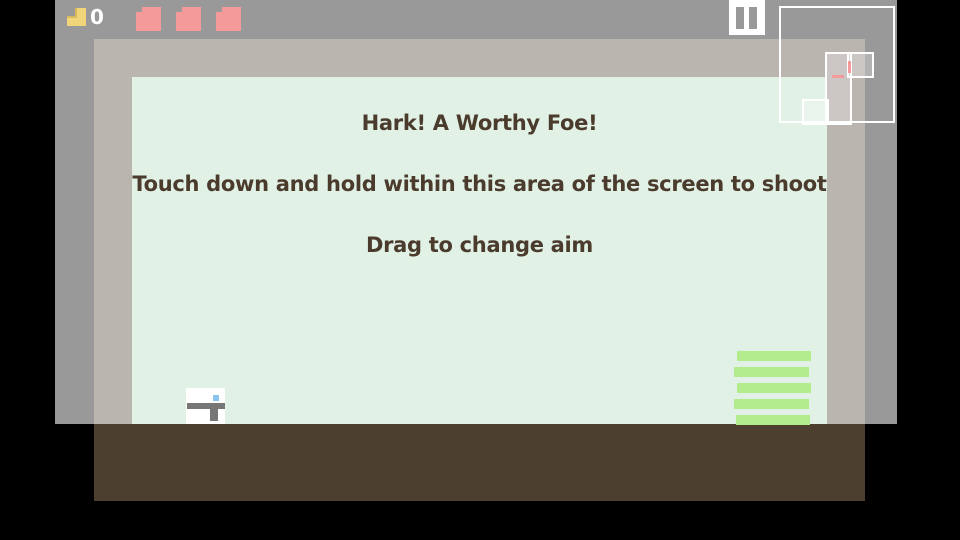 This screenshot has width=960, height=540. What do you see at coordinates (740, 18) in the screenshot?
I see `pause-icon` at bounding box center [740, 18].